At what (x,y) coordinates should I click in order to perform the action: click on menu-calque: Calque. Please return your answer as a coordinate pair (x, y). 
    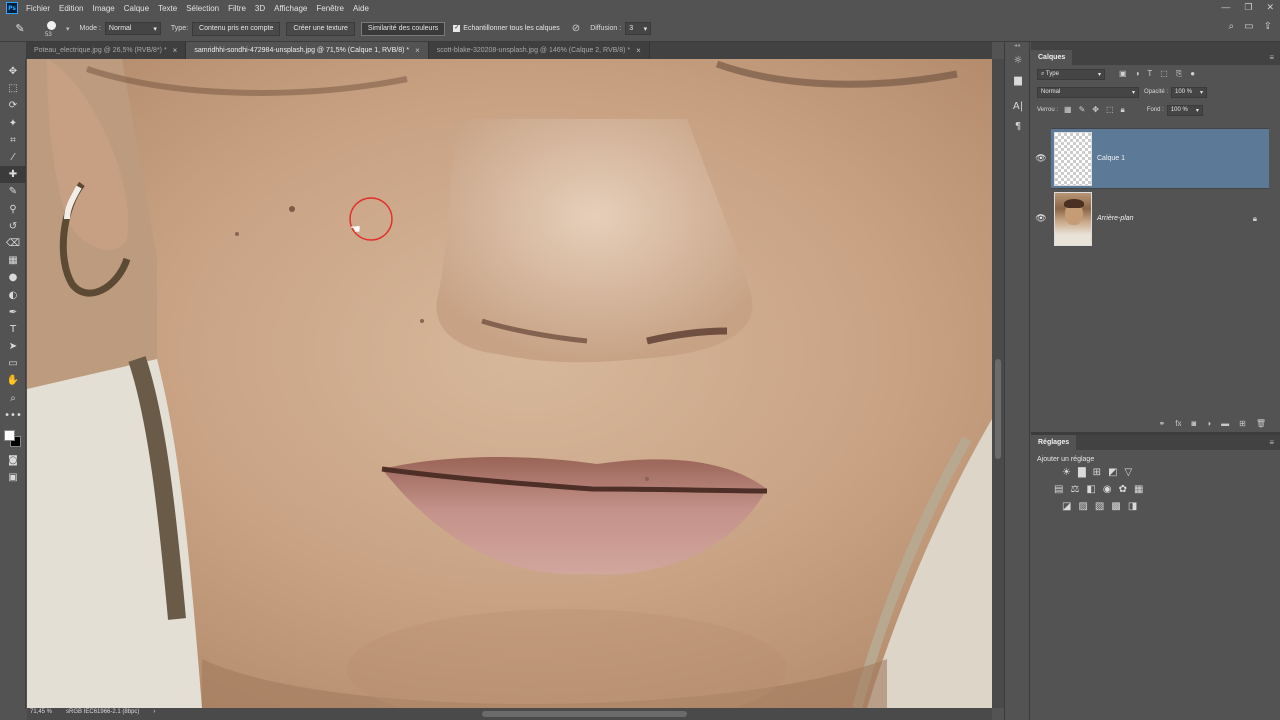
    Looking at the image, I should click on (136, 8).